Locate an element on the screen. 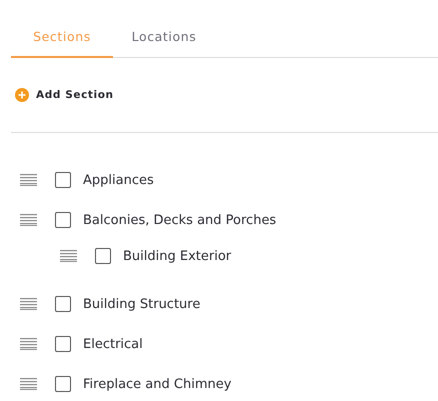 This screenshot has height=401, width=438. section-label: Balconies, Decks and Porches is located at coordinates (179, 220).